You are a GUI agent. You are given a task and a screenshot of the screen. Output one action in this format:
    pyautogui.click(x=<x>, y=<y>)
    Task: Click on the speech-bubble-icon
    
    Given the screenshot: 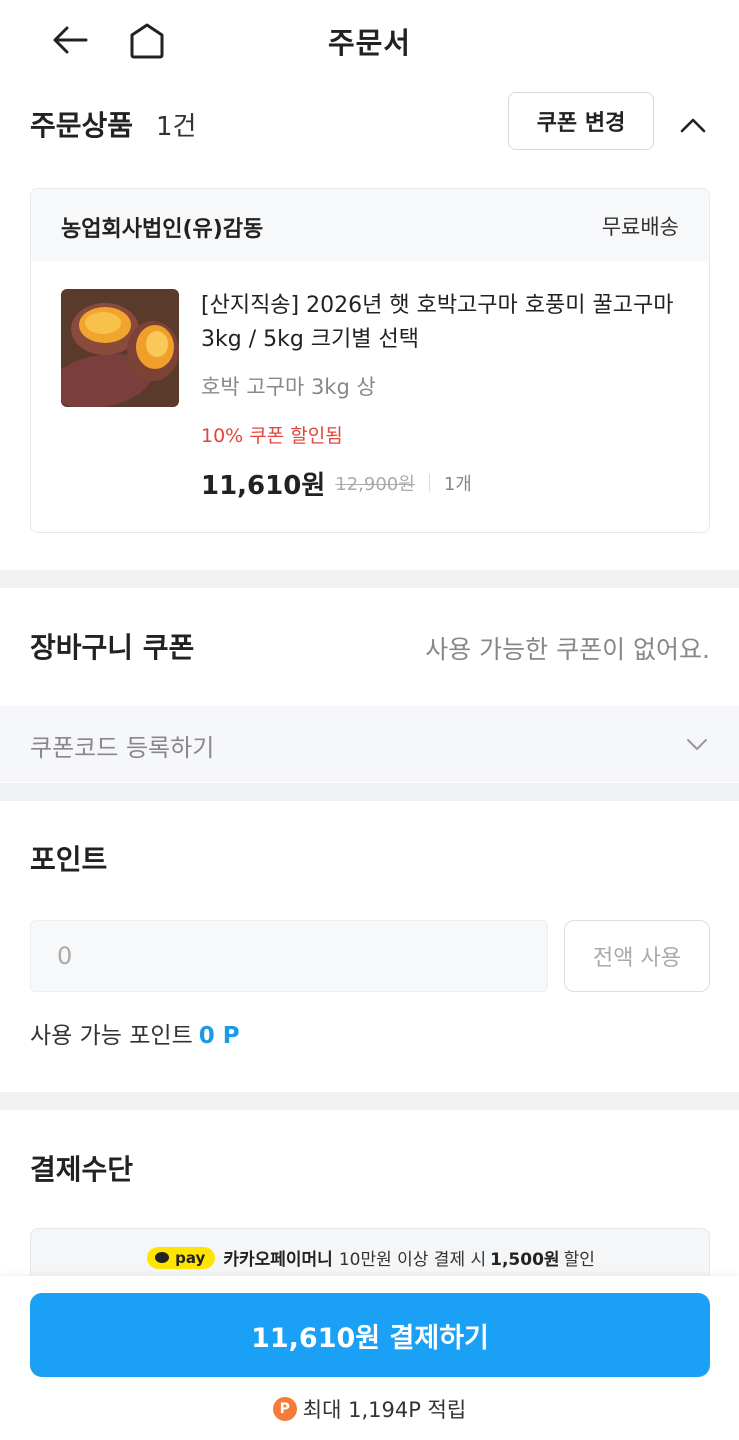 What is the action you would take?
    pyautogui.click(x=162, y=1257)
    